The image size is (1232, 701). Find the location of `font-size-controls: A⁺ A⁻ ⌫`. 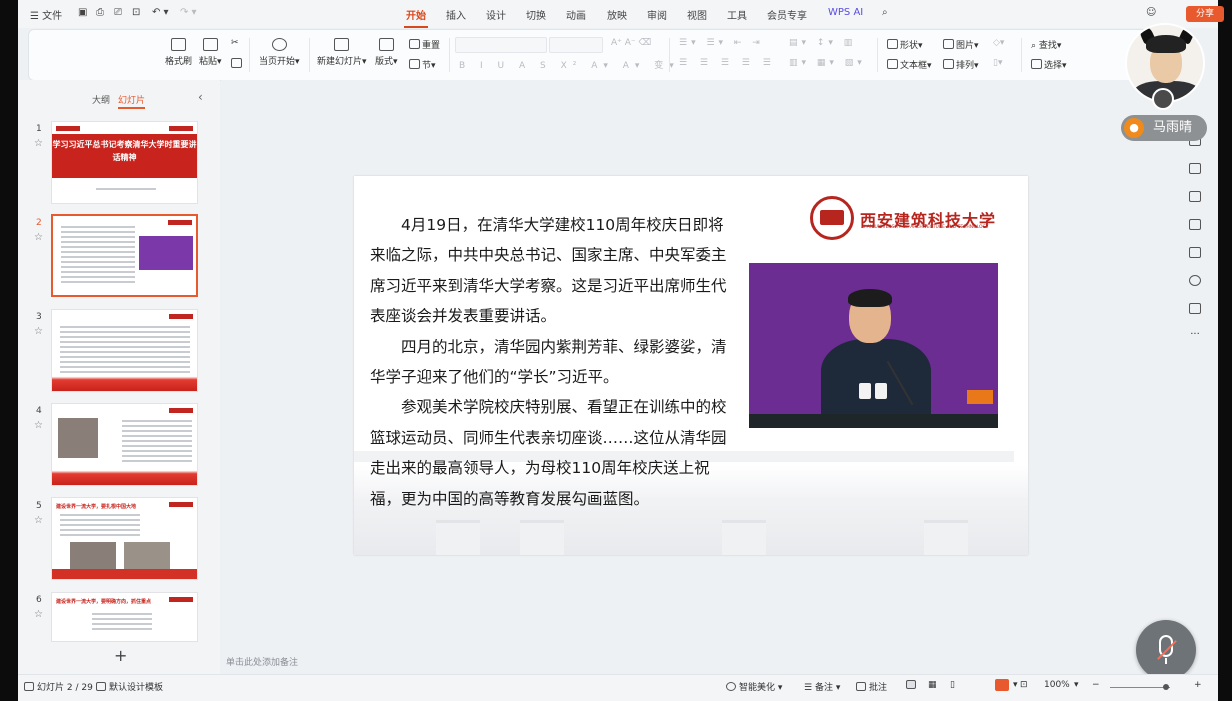

font-size-controls: A⁺ A⁻ ⌫ is located at coordinates (631, 43).